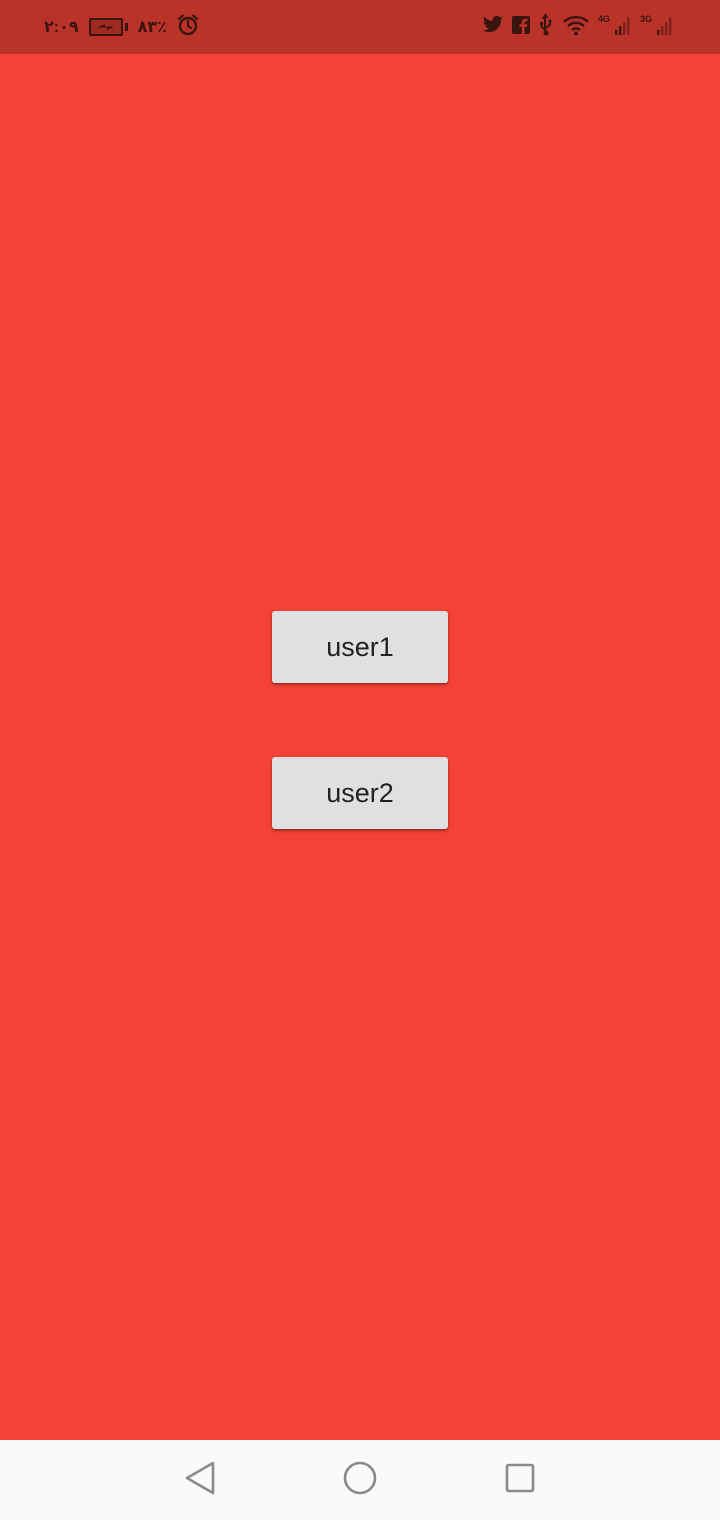 This screenshot has width=720, height=1520. I want to click on back-icon, so click(200, 1480).